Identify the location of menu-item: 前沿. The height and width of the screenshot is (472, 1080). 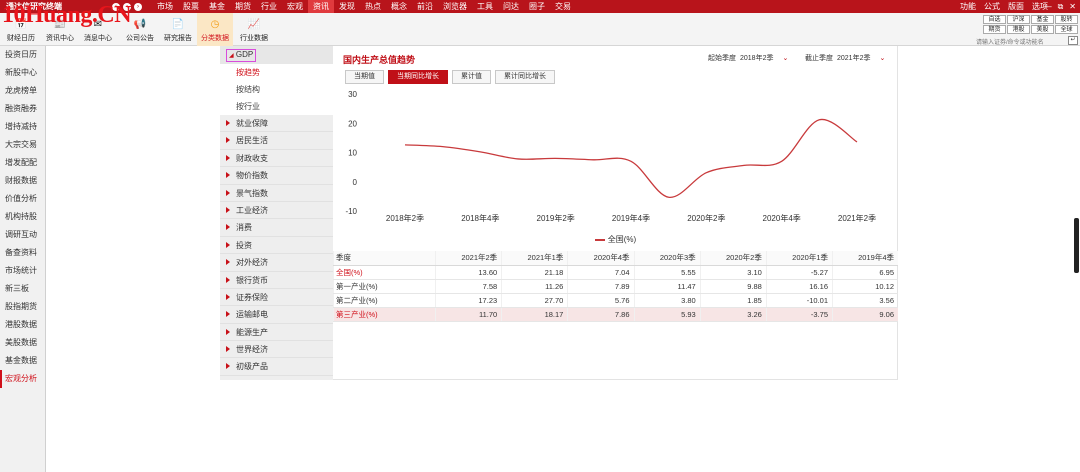
(425, 6).